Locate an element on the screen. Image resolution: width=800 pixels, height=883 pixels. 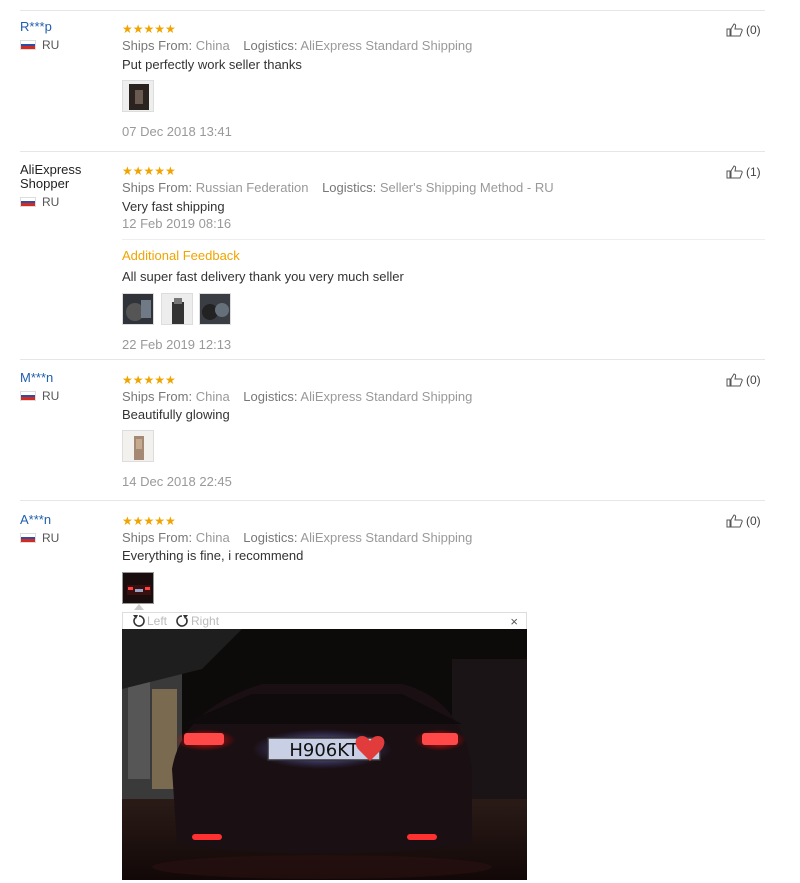
rotate-left-label: Left is located at coordinates (157, 621).